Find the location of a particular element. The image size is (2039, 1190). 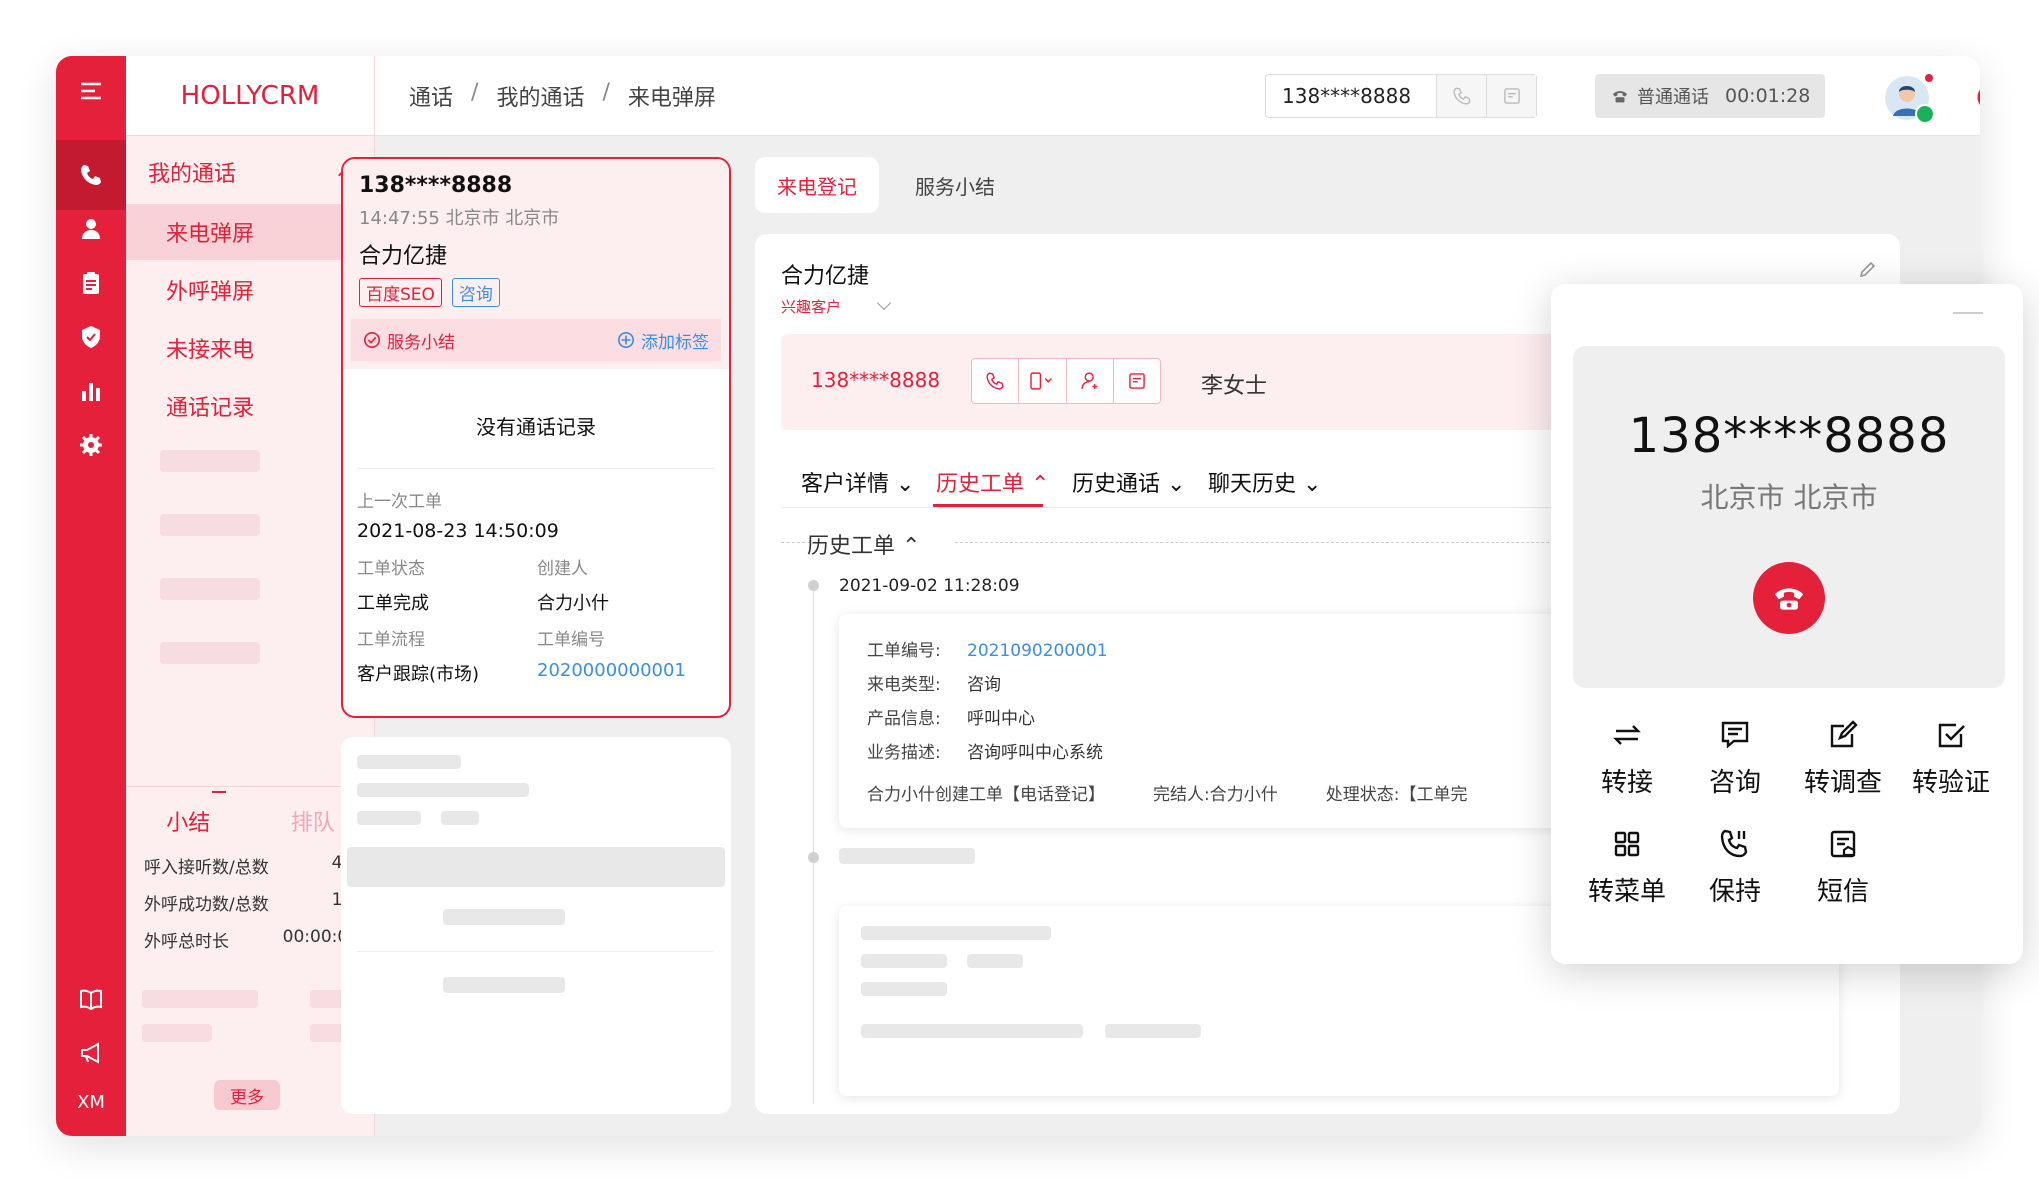

tag: 咨询 is located at coordinates (475, 292).